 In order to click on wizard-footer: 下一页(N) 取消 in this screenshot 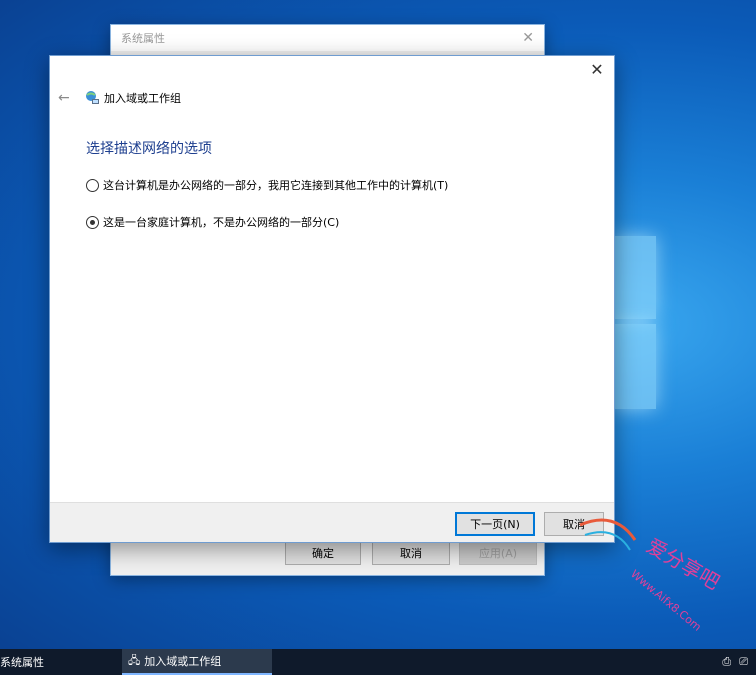, I will do `click(332, 522)`.